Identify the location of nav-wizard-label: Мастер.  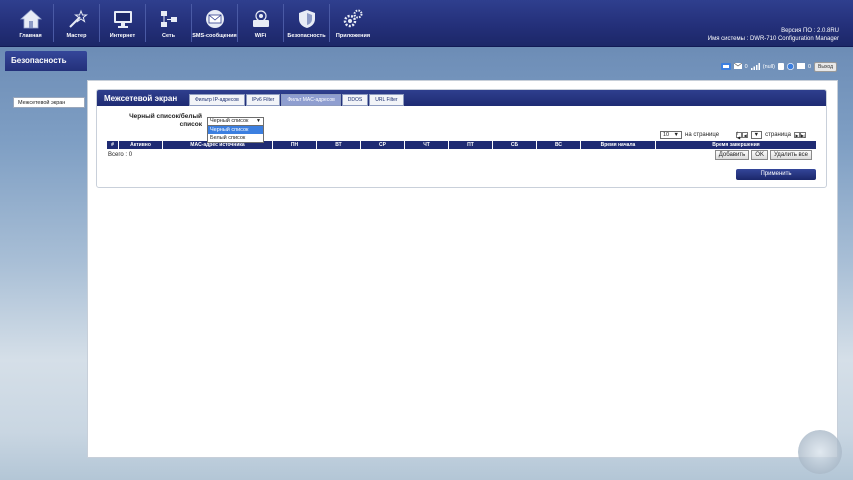
(76, 36).